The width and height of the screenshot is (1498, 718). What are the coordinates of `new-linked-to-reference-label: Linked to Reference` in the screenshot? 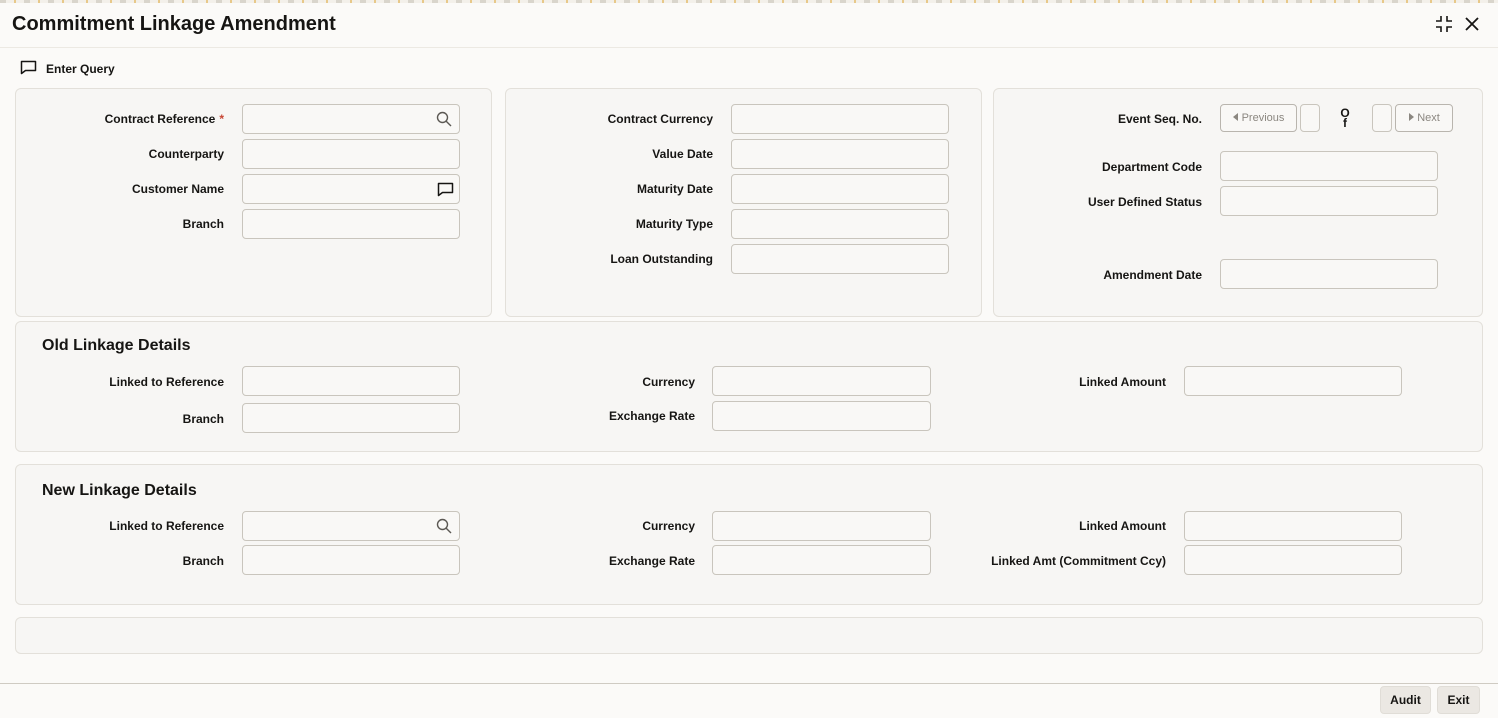 It's located at (166, 526).